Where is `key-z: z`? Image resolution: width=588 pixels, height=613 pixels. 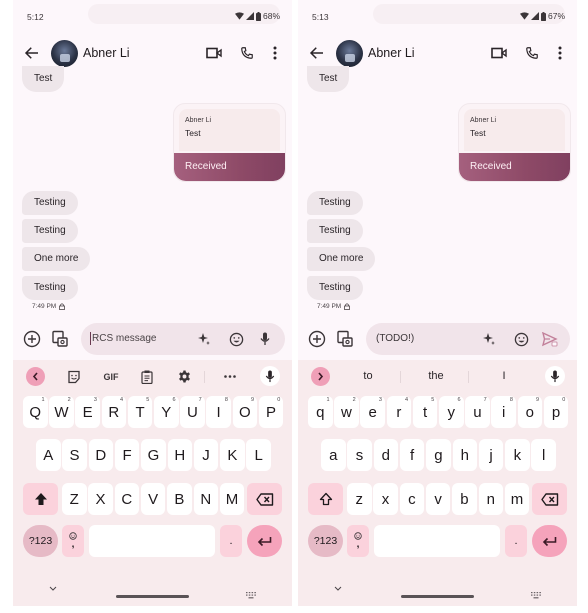 key-z: z is located at coordinates (359, 499).